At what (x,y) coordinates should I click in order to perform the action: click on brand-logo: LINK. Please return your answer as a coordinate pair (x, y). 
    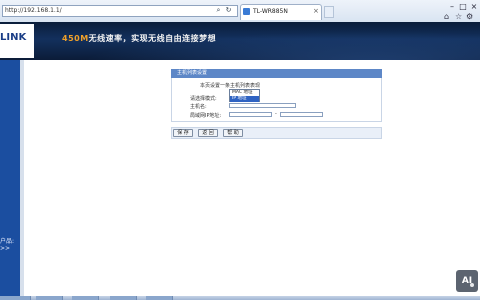
    Looking at the image, I should click on (13, 37).